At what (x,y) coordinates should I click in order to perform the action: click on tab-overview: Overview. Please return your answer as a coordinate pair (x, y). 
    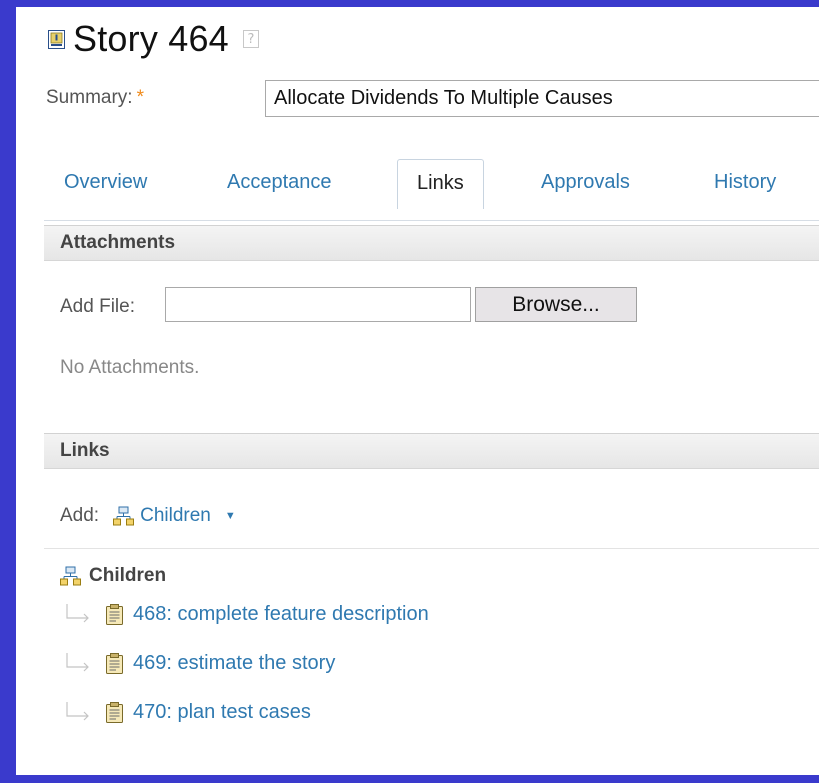
    Looking at the image, I should click on (105, 182).